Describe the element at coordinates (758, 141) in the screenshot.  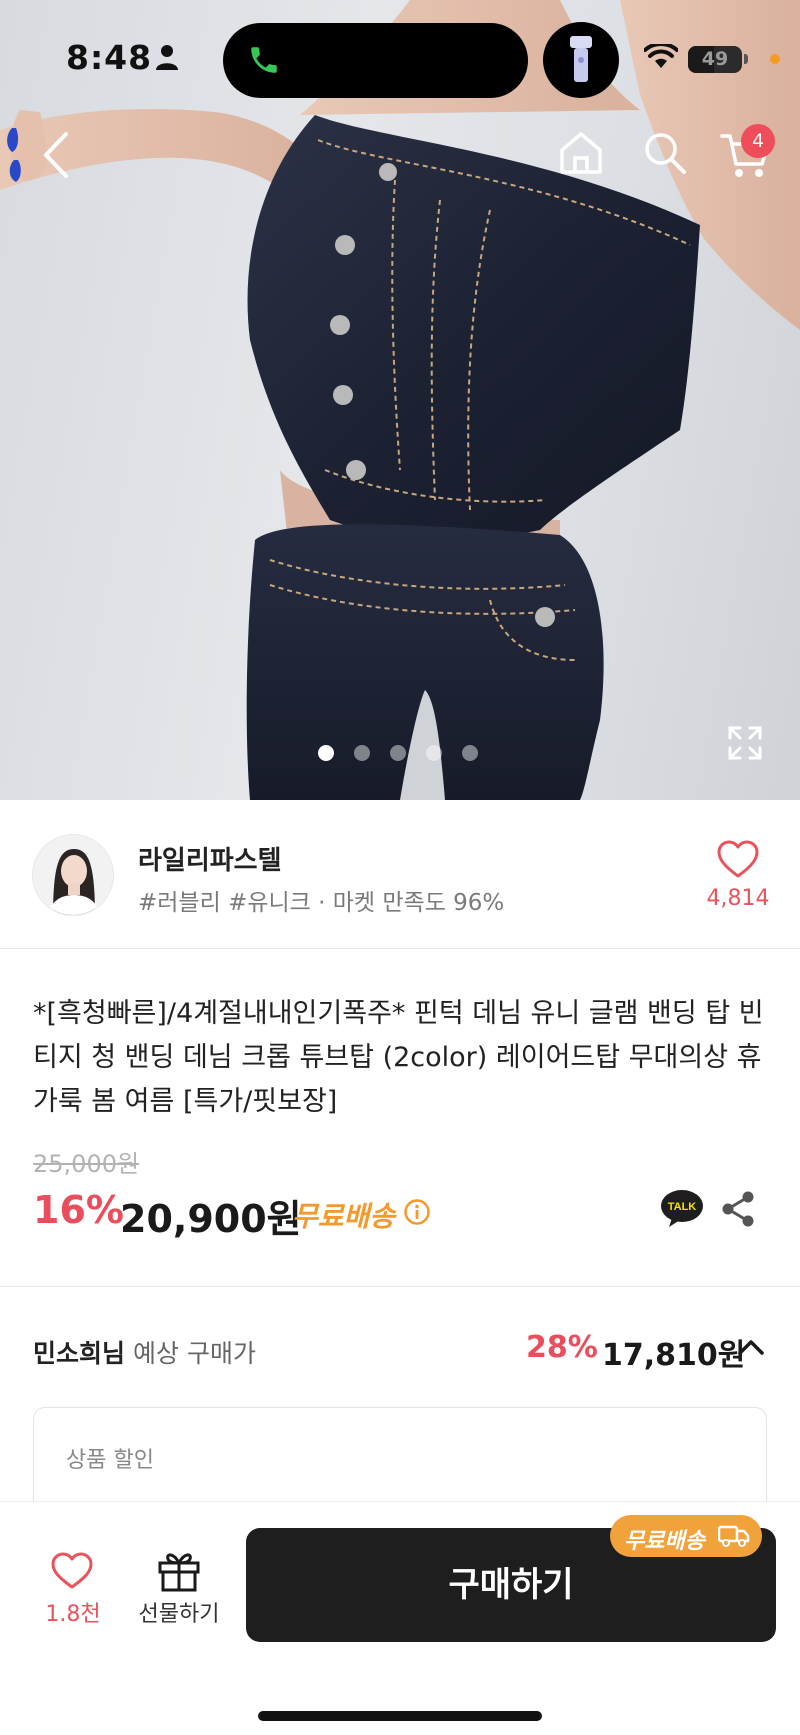
I see `cart-count-badge: 4` at that location.